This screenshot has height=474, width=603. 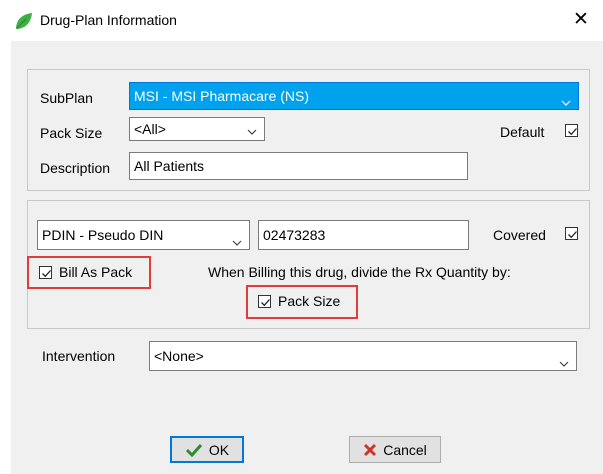 I want to click on default-label: Default, so click(x=522, y=132).